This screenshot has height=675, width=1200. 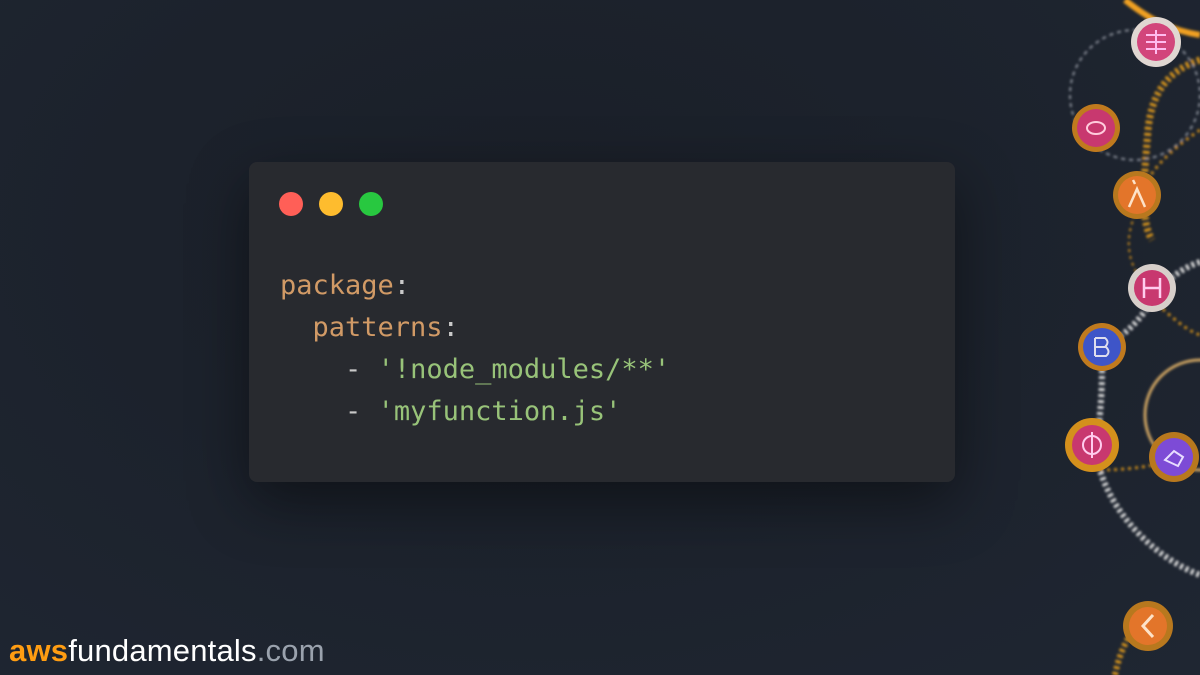 What do you see at coordinates (1096, 128) in the screenshot?
I see `network-icon` at bounding box center [1096, 128].